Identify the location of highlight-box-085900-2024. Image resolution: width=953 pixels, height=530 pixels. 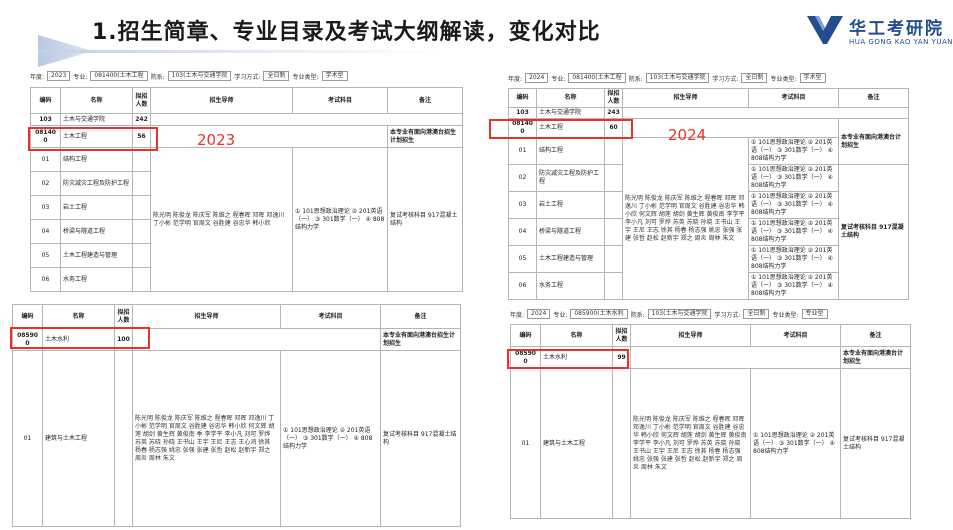
(568, 359).